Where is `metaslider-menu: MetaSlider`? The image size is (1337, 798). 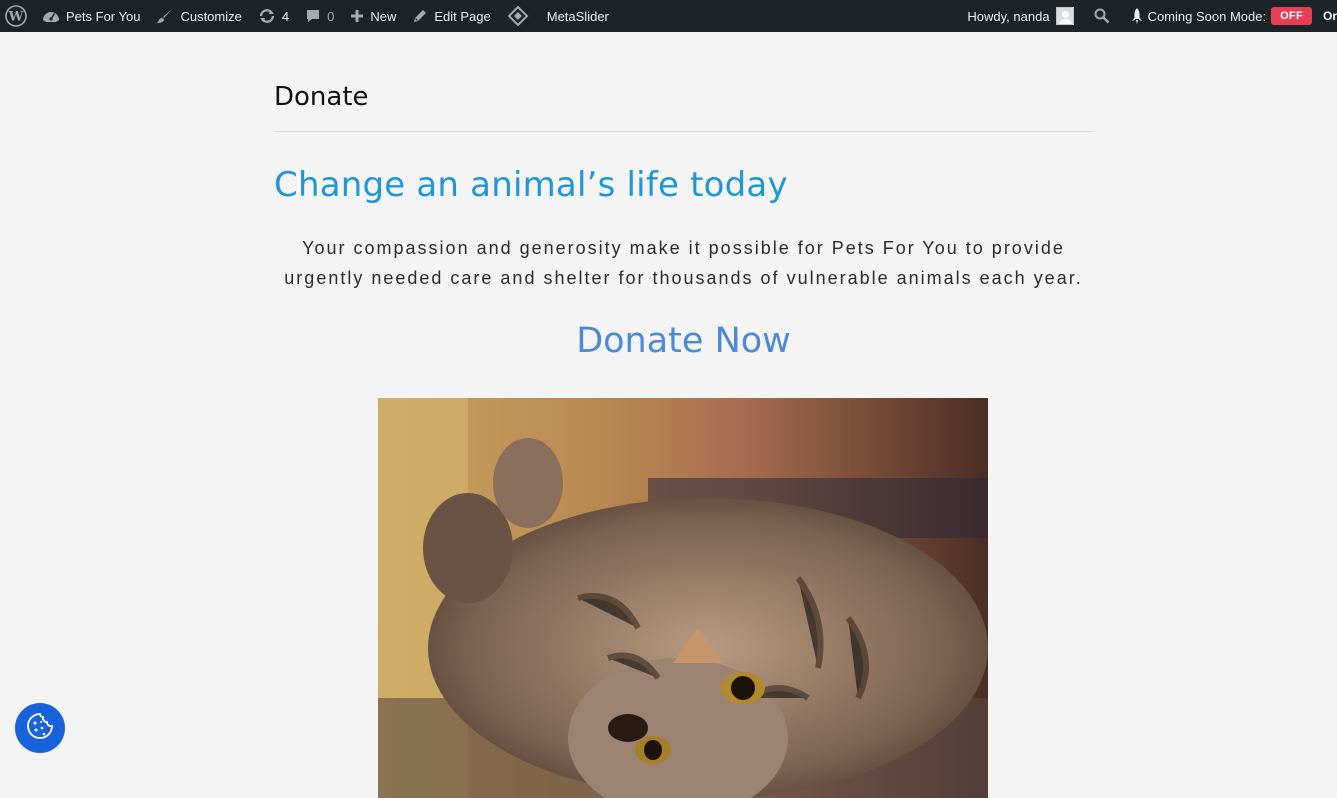
metaslider-menu: MetaSlider is located at coordinates (558, 16).